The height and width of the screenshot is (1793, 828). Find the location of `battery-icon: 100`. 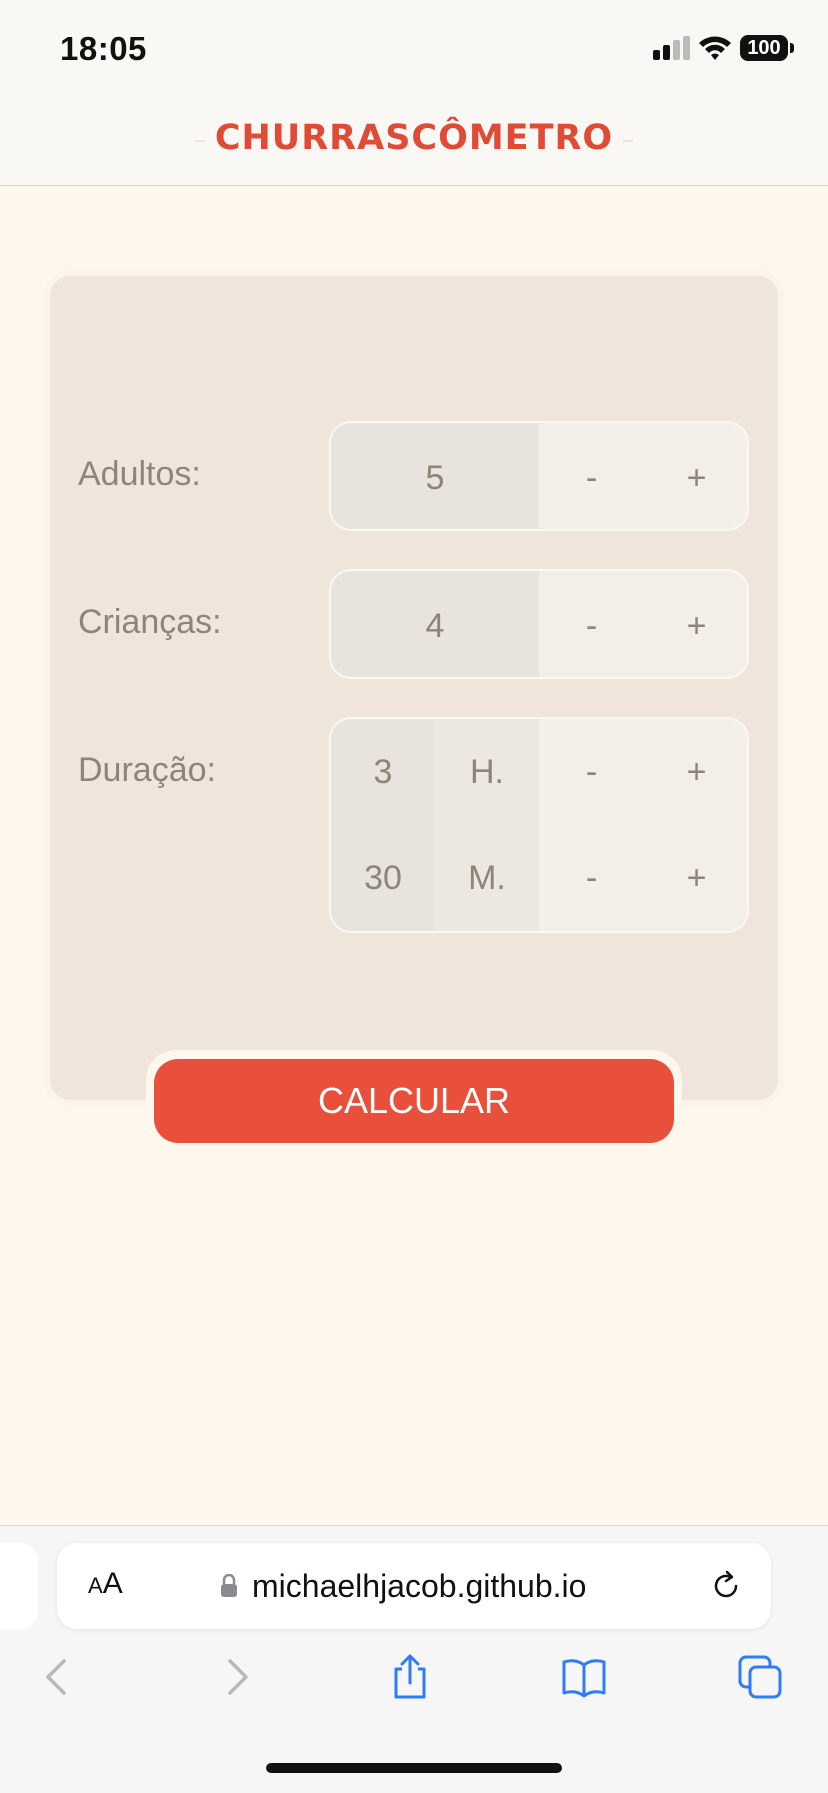

battery-icon: 100 is located at coordinates (764, 48).